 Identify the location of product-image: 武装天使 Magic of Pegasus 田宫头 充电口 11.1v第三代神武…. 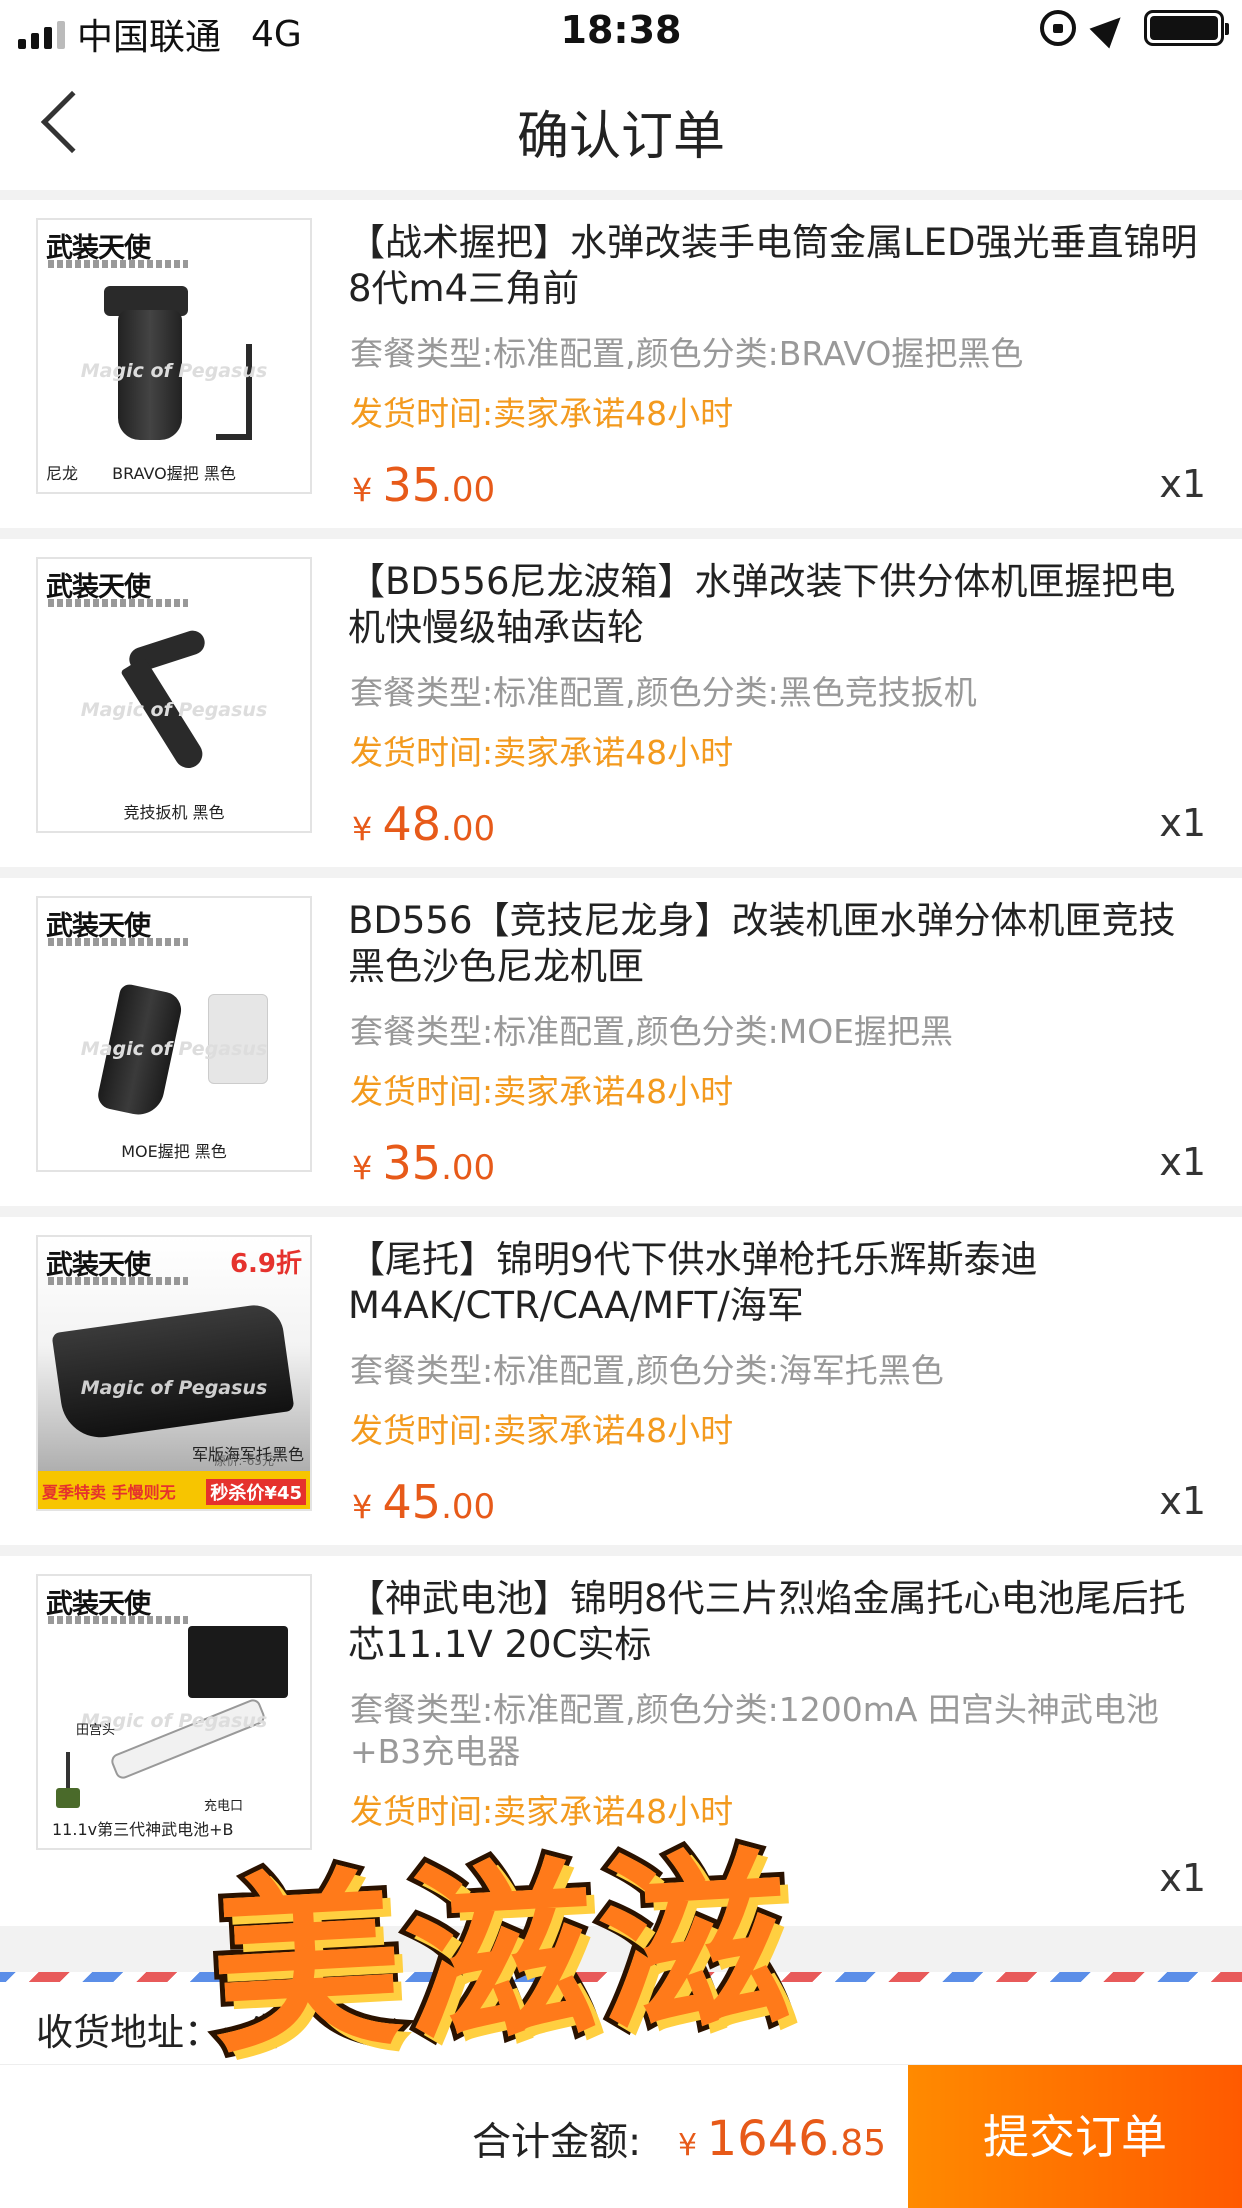
(174, 1712).